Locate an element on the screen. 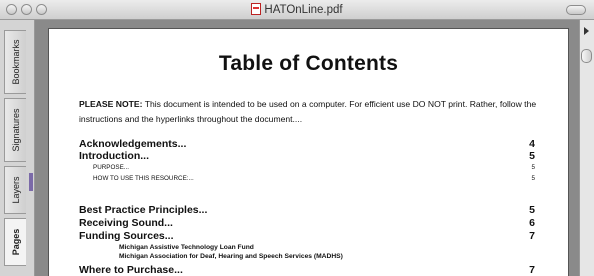 The image size is (594, 276). tab-layers: Layers is located at coordinates (15, 190).